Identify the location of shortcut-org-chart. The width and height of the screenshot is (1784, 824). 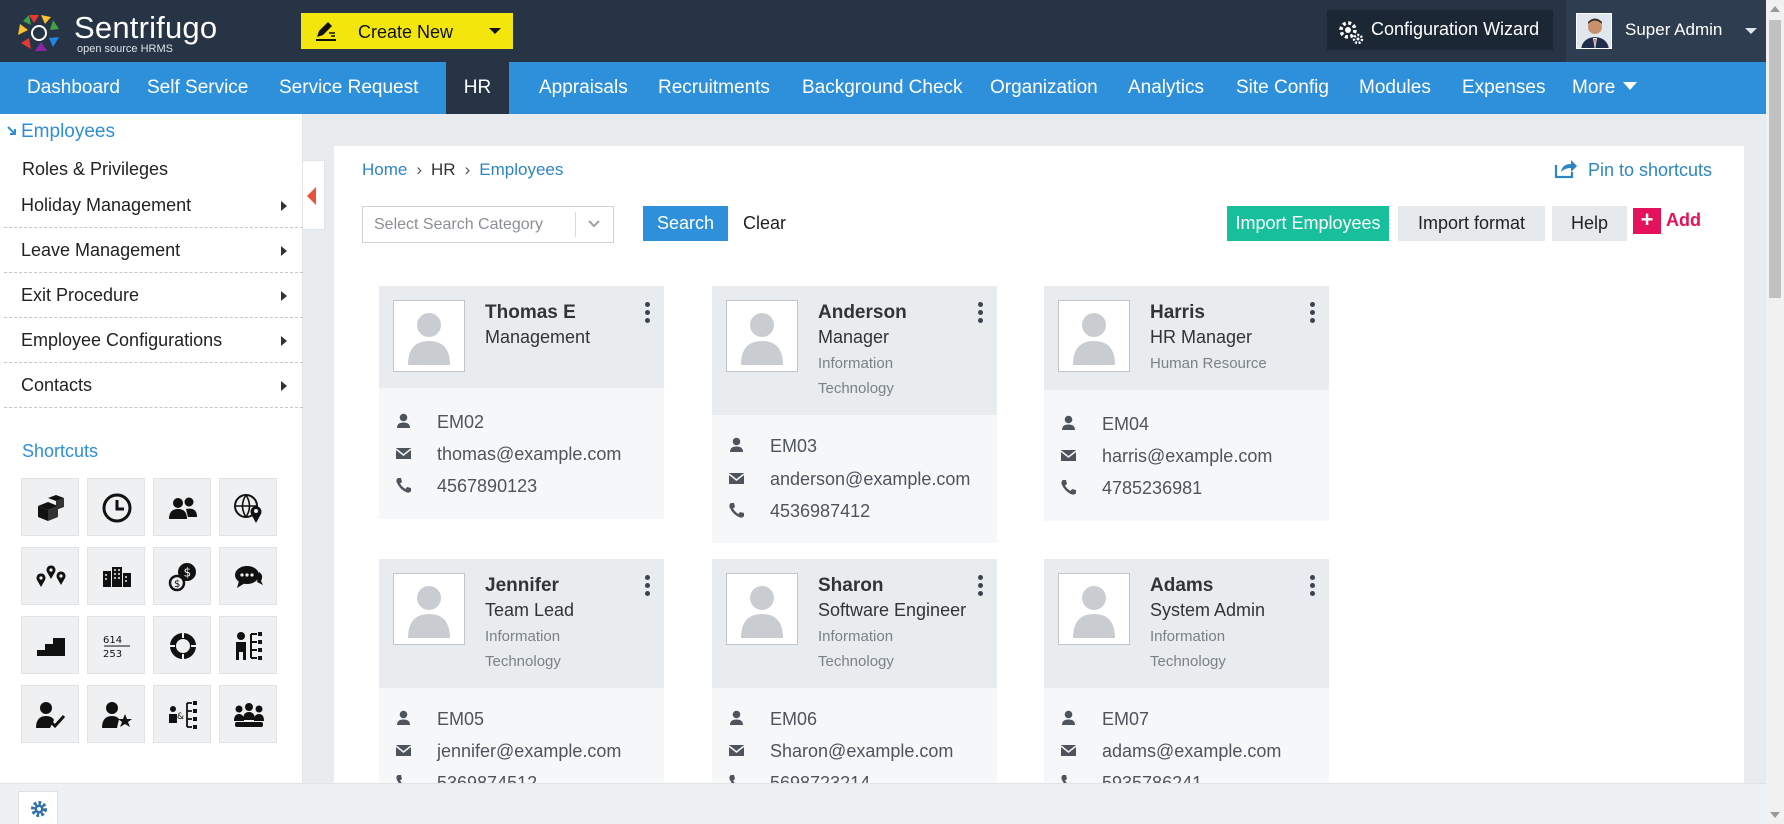
(248, 645).